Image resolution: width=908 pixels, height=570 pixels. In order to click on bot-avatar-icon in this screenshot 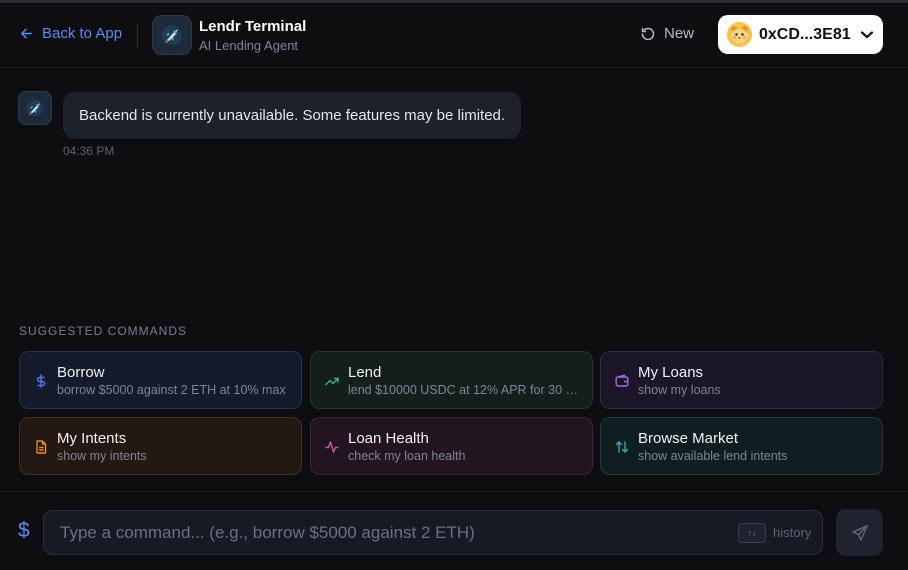, I will do `click(35, 108)`.